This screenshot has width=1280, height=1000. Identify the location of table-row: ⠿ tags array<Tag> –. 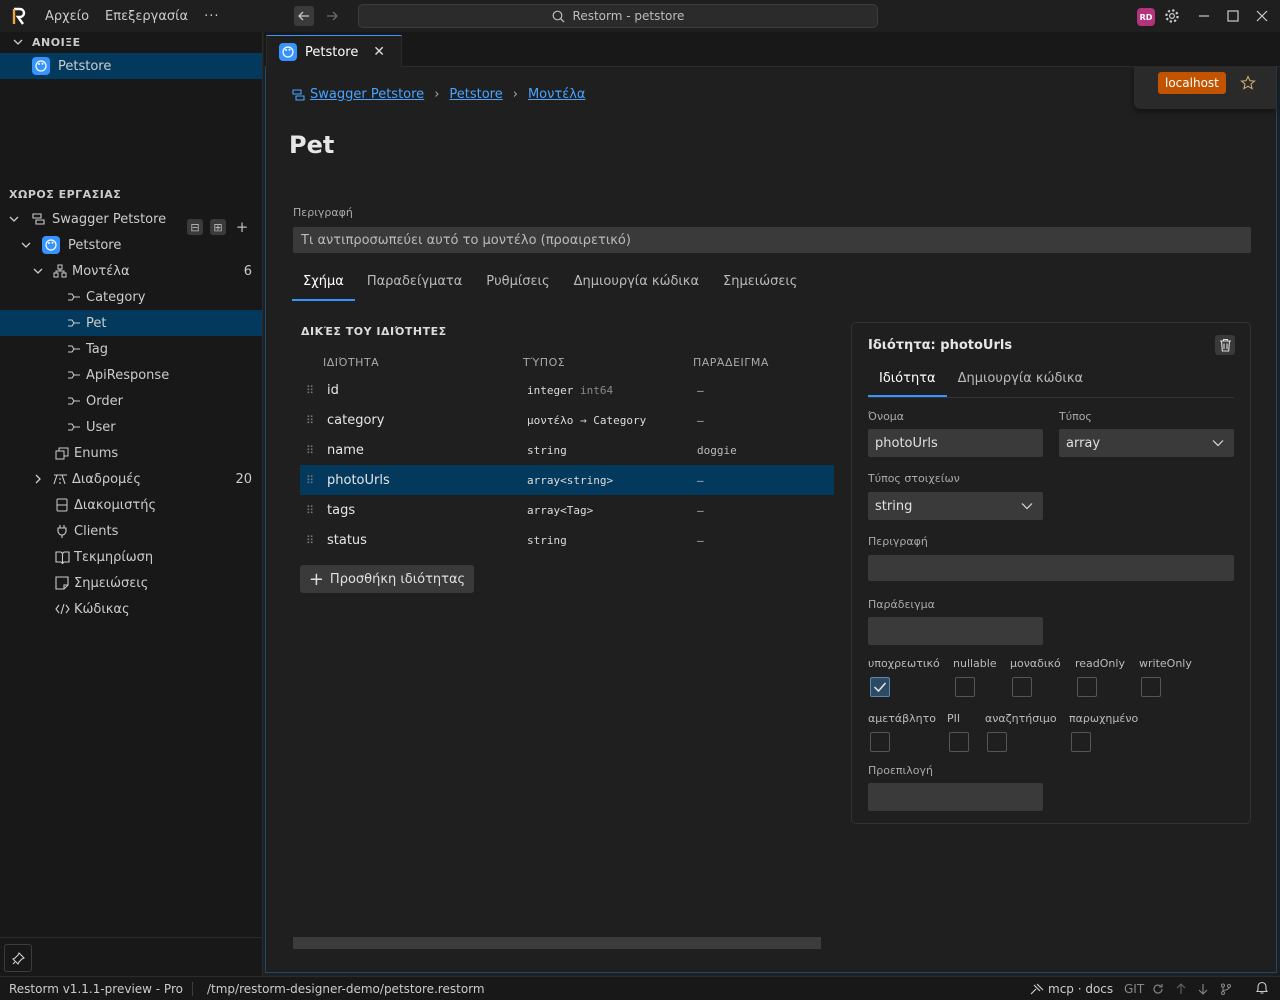
(567, 510).